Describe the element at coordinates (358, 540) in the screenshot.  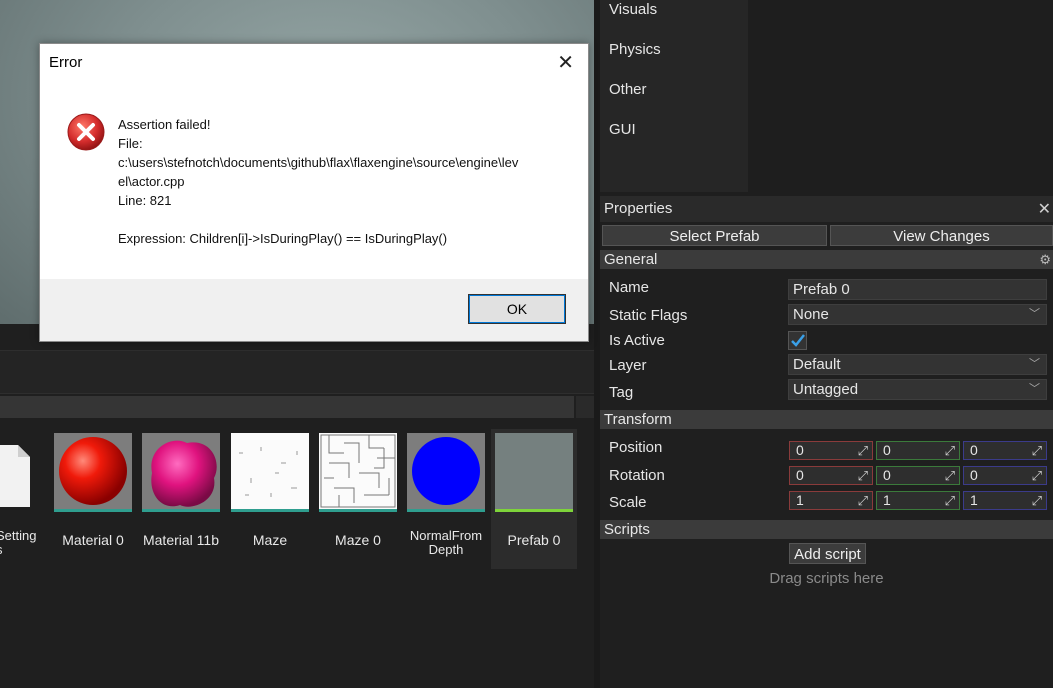
I see `asset-label: Maze 0` at that location.